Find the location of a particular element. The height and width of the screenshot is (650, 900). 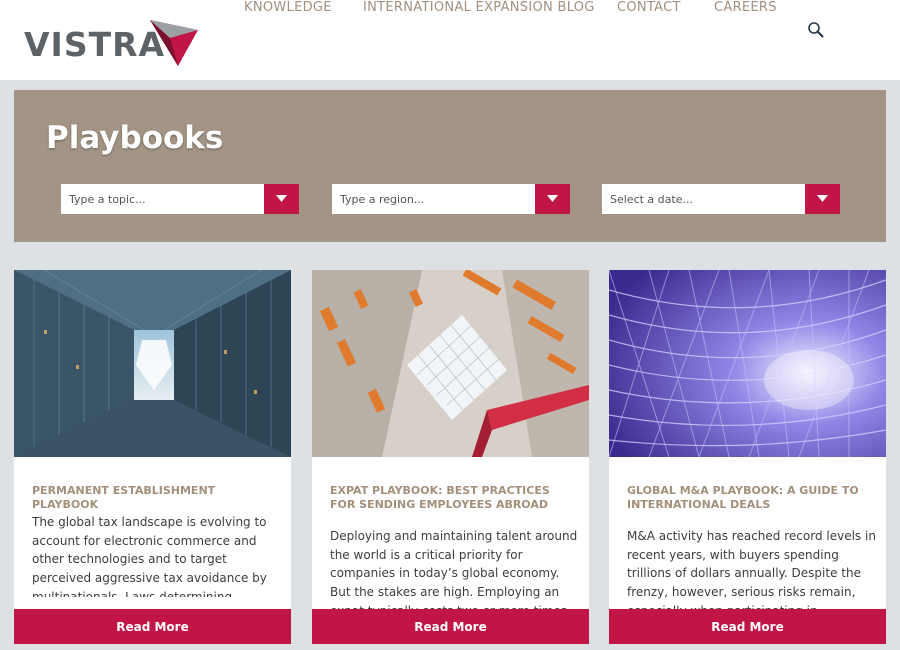

date-dropdown-button is located at coordinates (822, 199).